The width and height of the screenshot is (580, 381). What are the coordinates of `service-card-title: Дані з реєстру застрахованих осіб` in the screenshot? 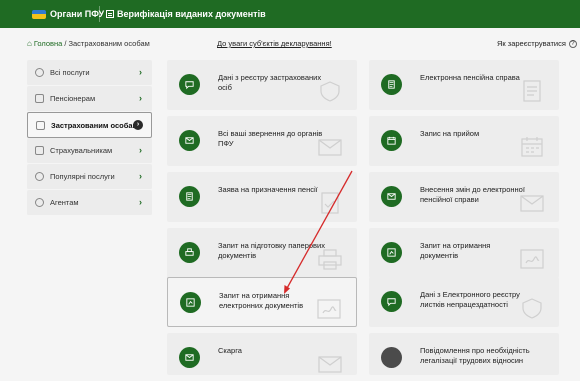 It's located at (270, 82).